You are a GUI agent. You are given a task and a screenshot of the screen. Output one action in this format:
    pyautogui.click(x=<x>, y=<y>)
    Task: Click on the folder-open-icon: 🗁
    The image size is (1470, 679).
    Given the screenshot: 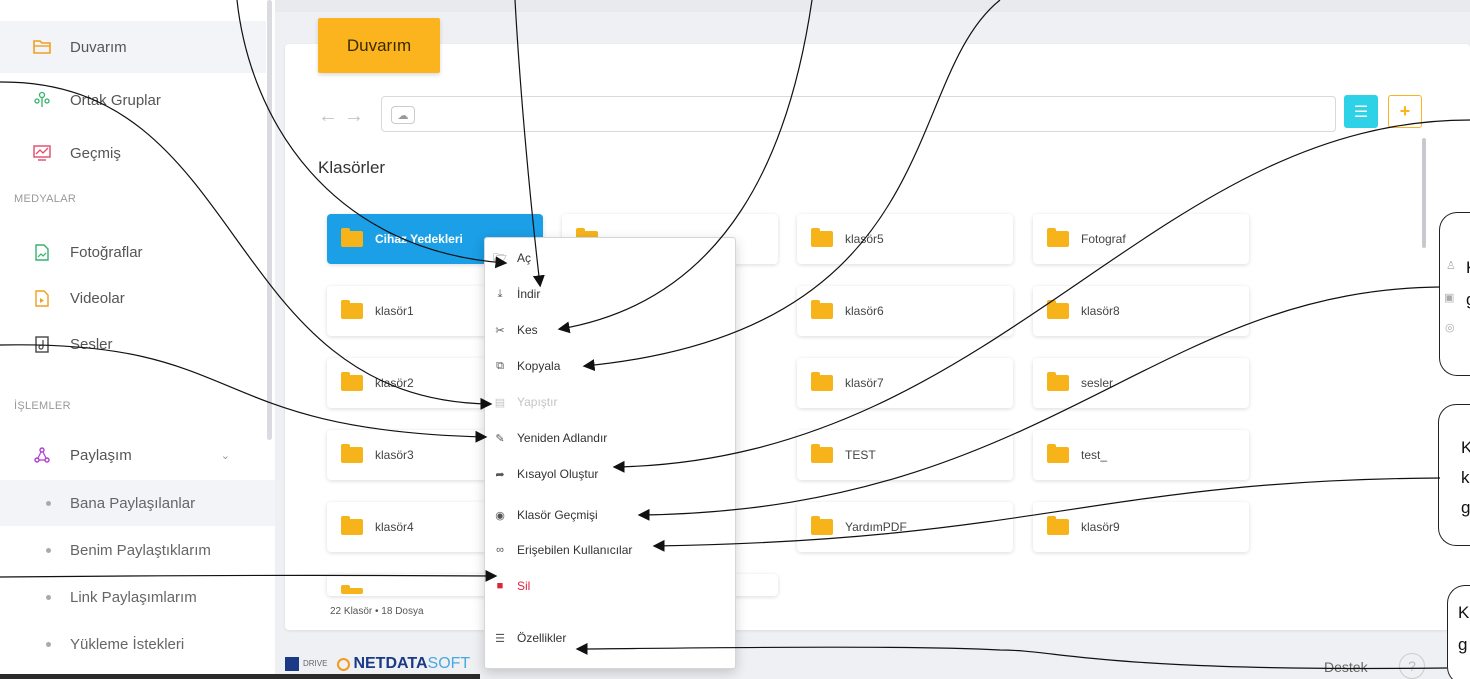 What is the action you would take?
    pyautogui.click(x=500, y=257)
    